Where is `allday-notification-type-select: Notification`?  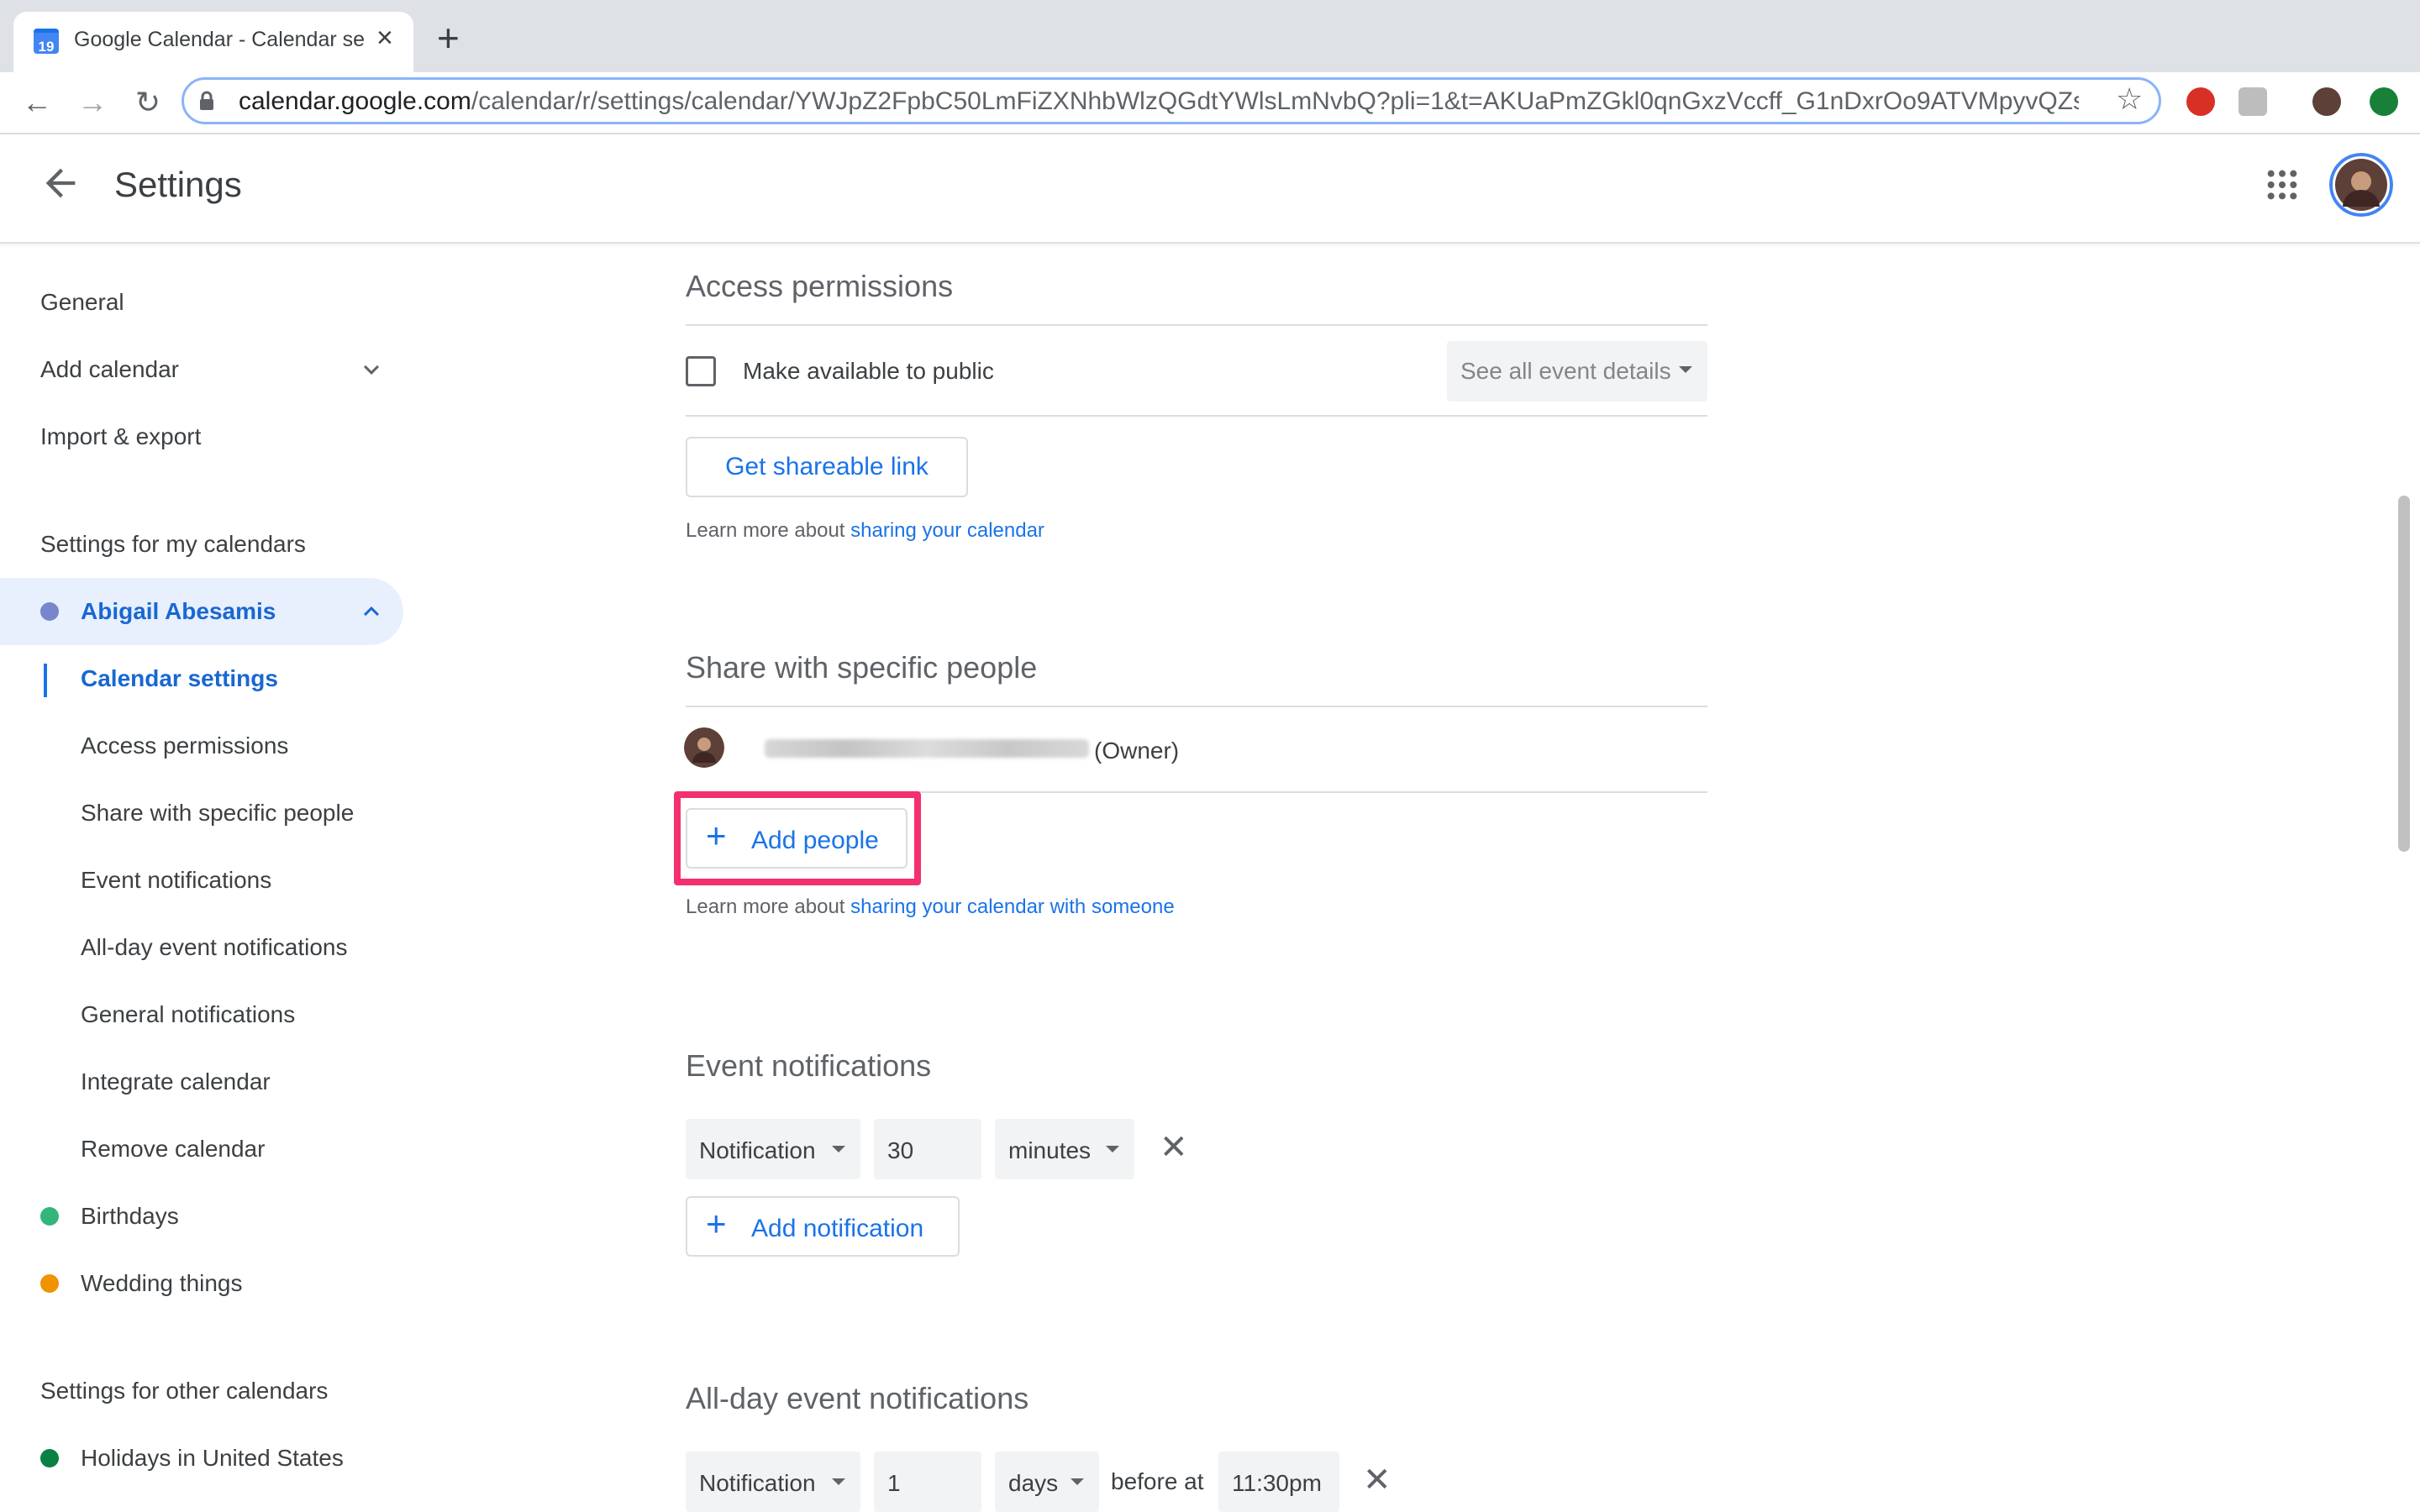
allday-notification-type-select: Notification is located at coordinates (773, 1482).